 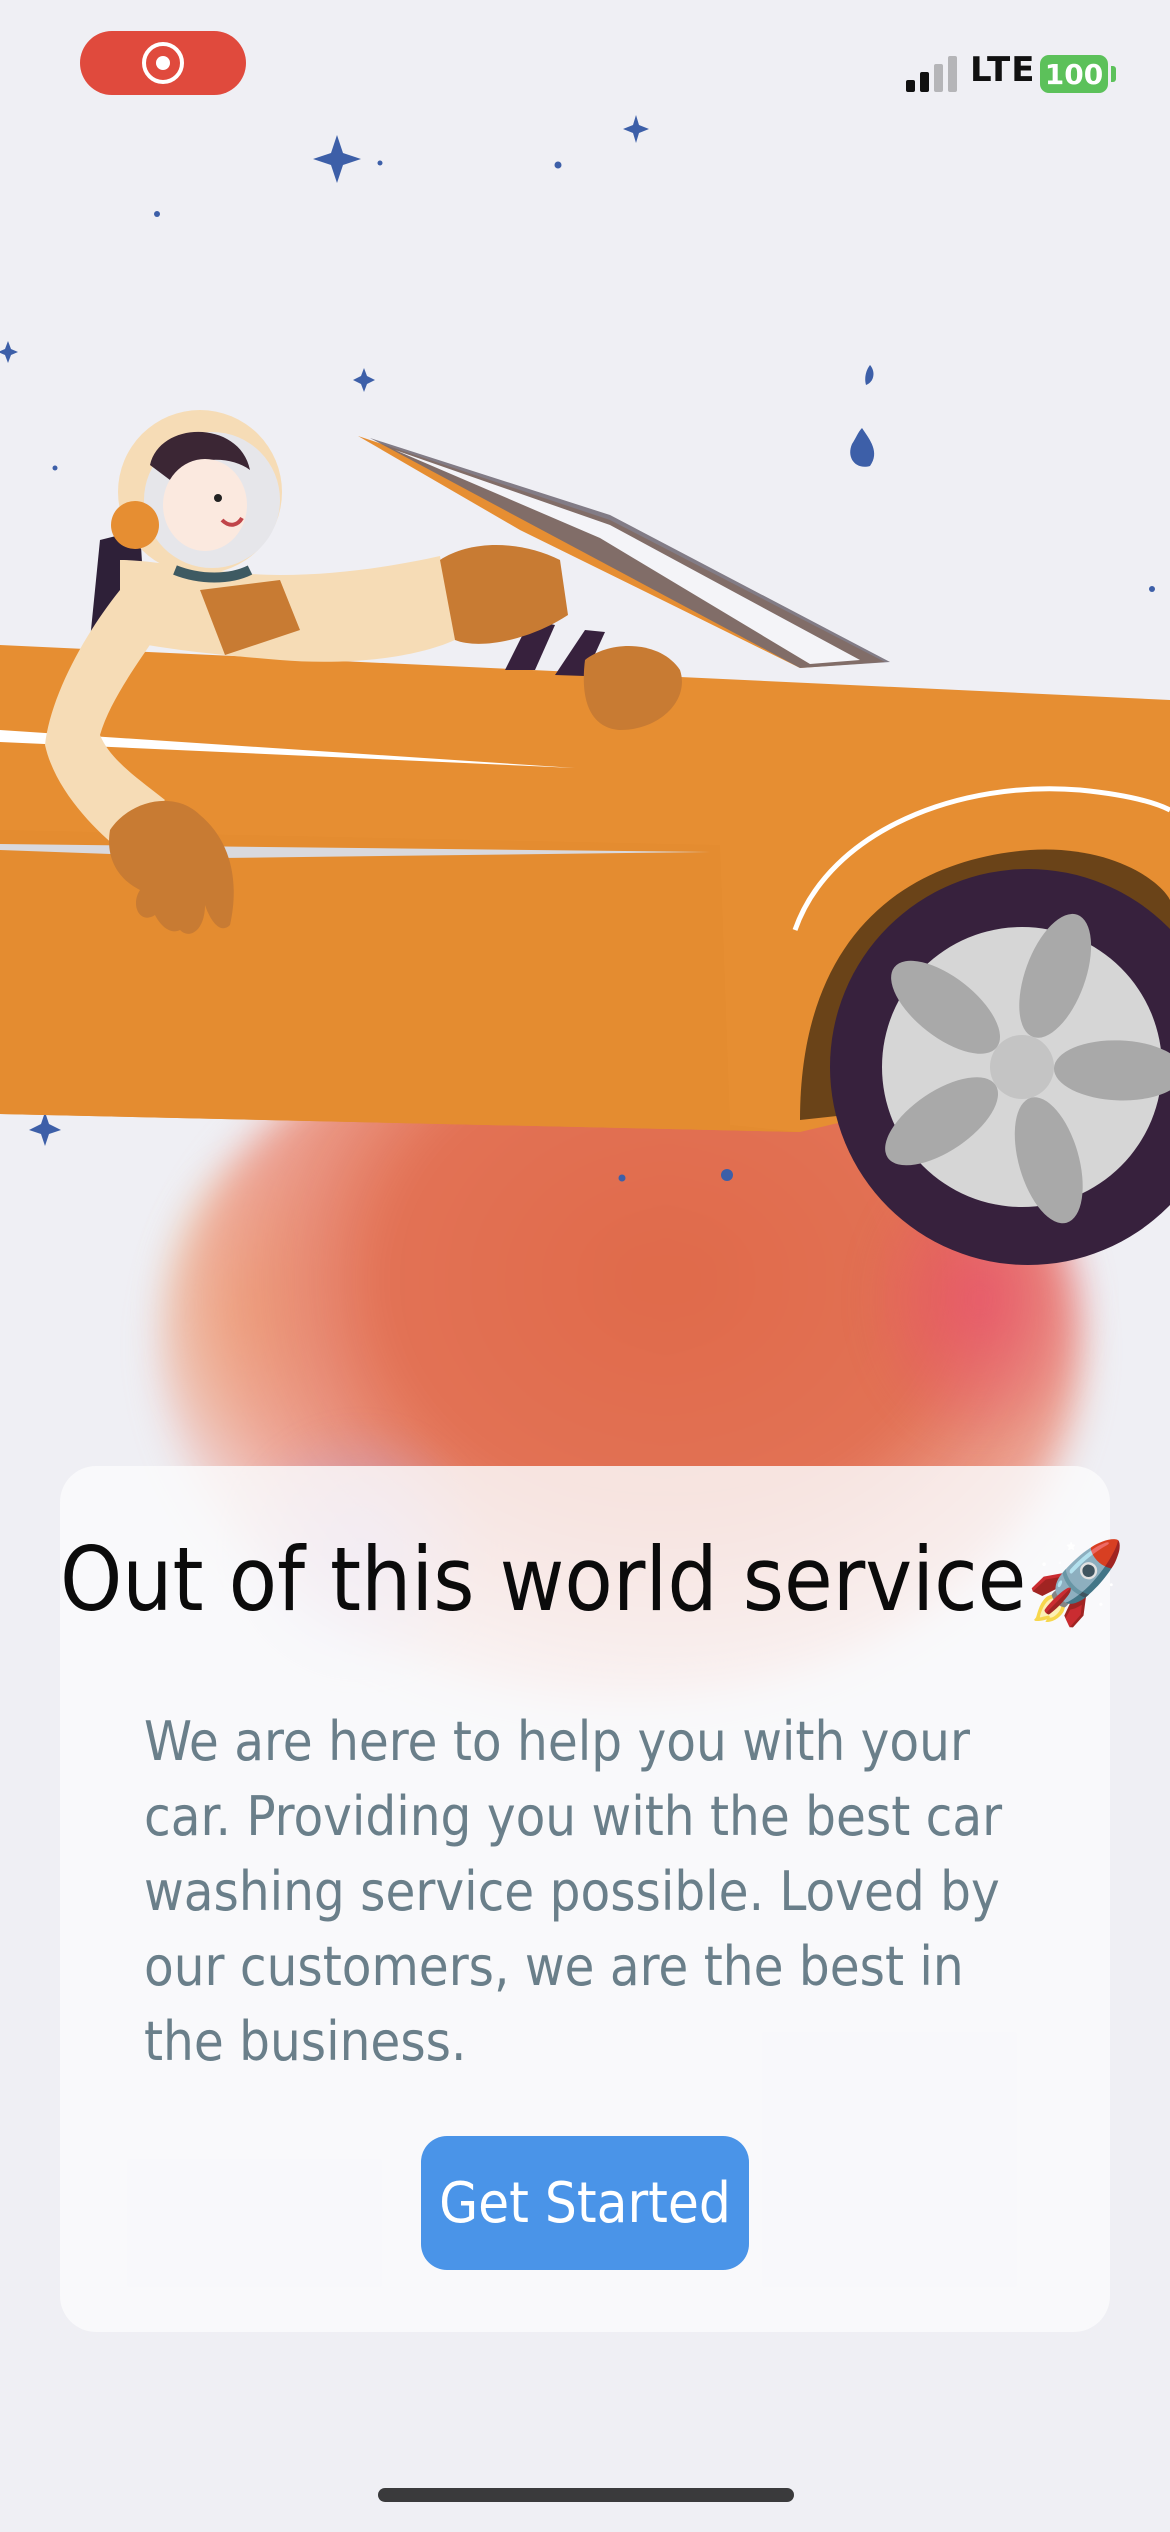 What do you see at coordinates (1076, 1582) in the screenshot?
I see `rocket-icon: 🚀` at bounding box center [1076, 1582].